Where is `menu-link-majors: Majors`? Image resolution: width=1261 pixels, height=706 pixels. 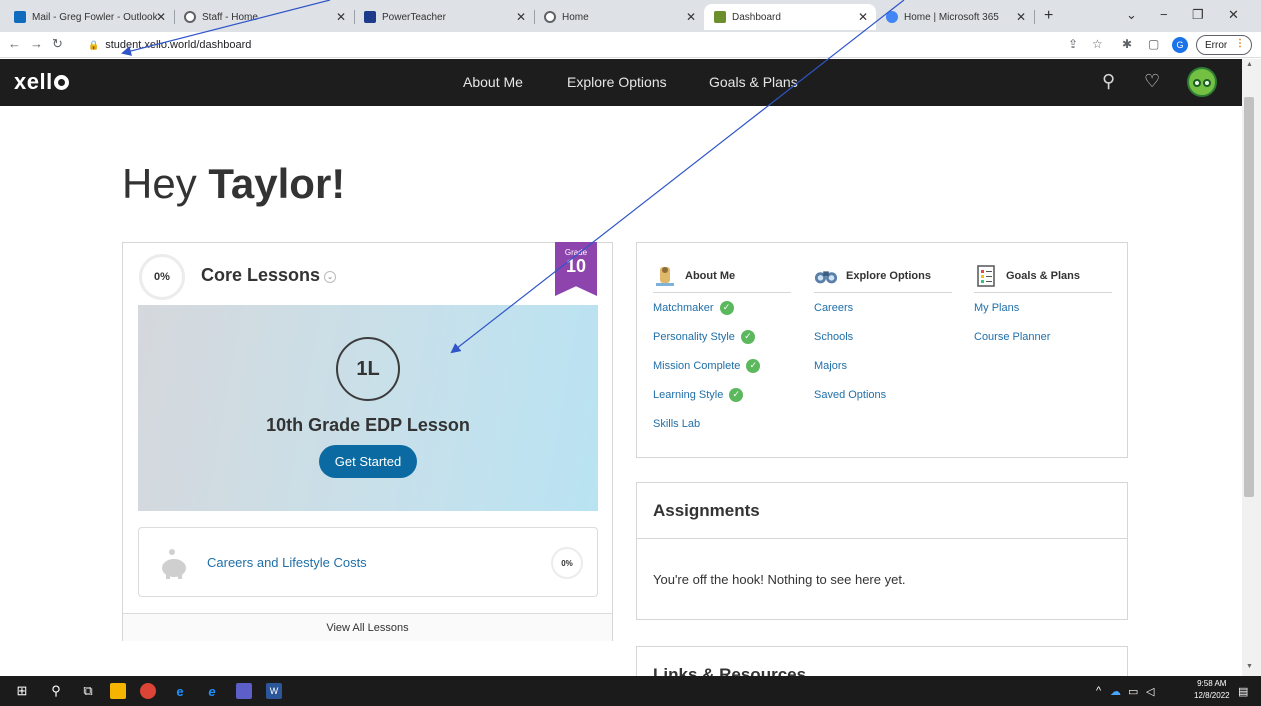 menu-link-majors: Majors is located at coordinates (883, 365).